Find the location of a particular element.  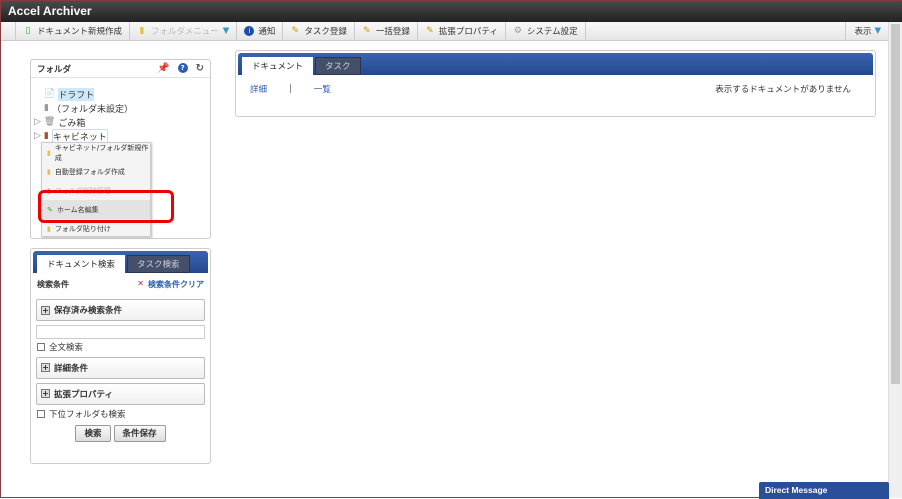

saved-criteria-input is located at coordinates (120, 332).